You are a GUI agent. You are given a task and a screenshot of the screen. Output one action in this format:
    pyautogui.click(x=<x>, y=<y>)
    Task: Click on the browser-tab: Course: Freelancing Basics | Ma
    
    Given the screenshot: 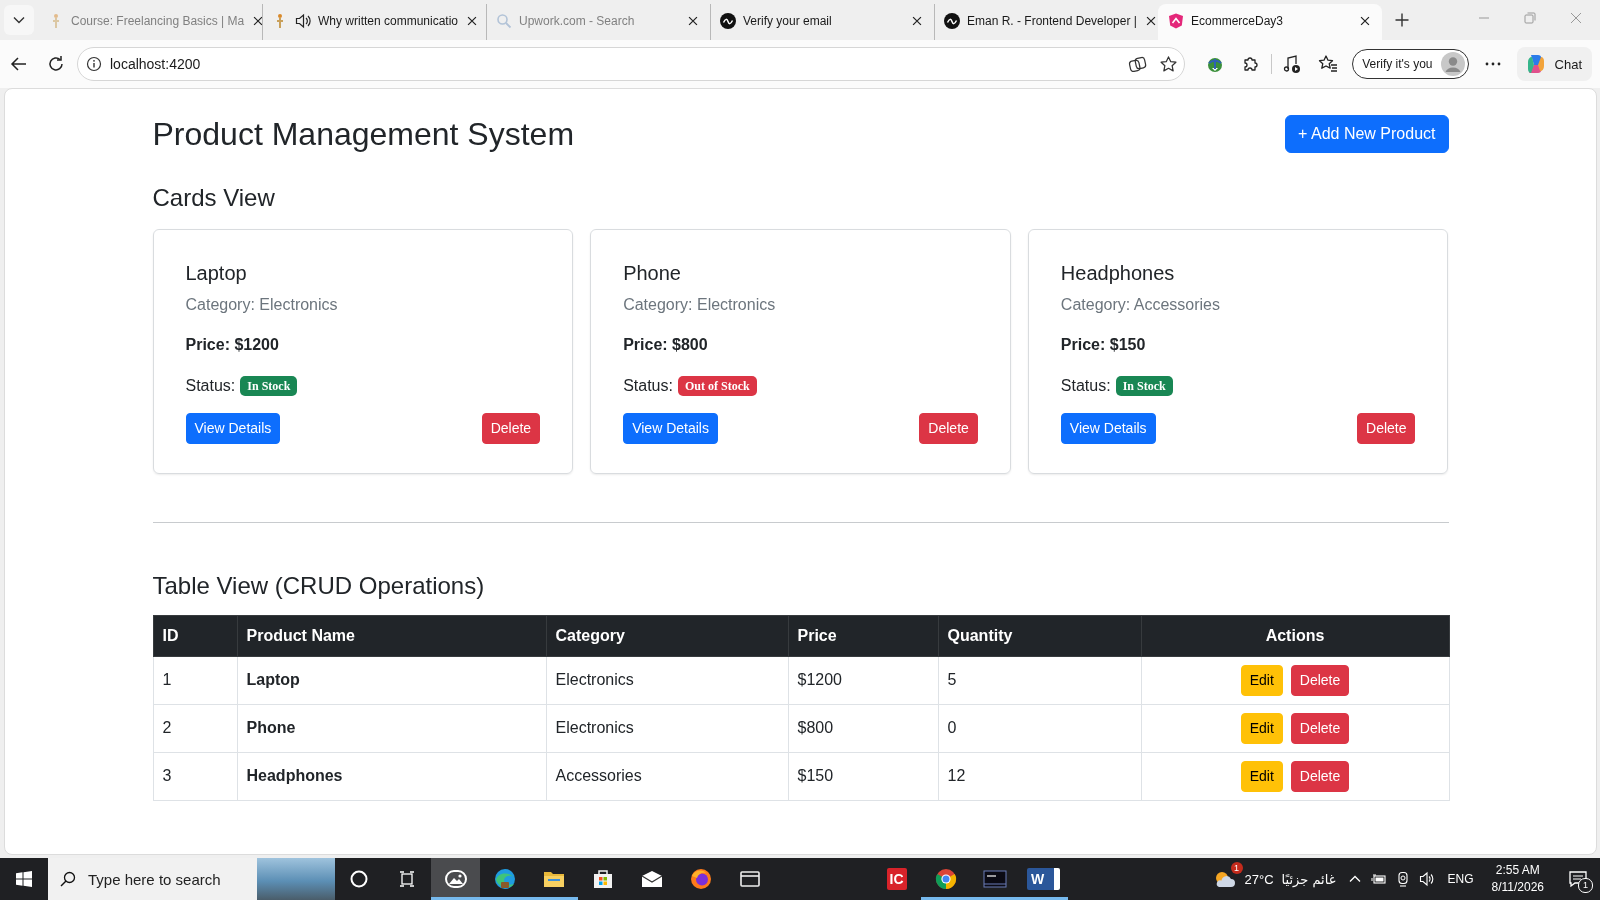 What is the action you would take?
    pyautogui.click(x=150, y=22)
    